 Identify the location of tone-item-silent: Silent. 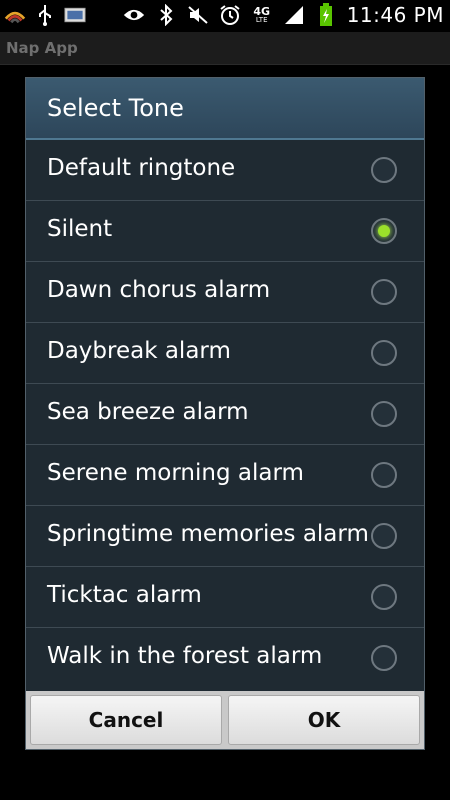
(225, 231).